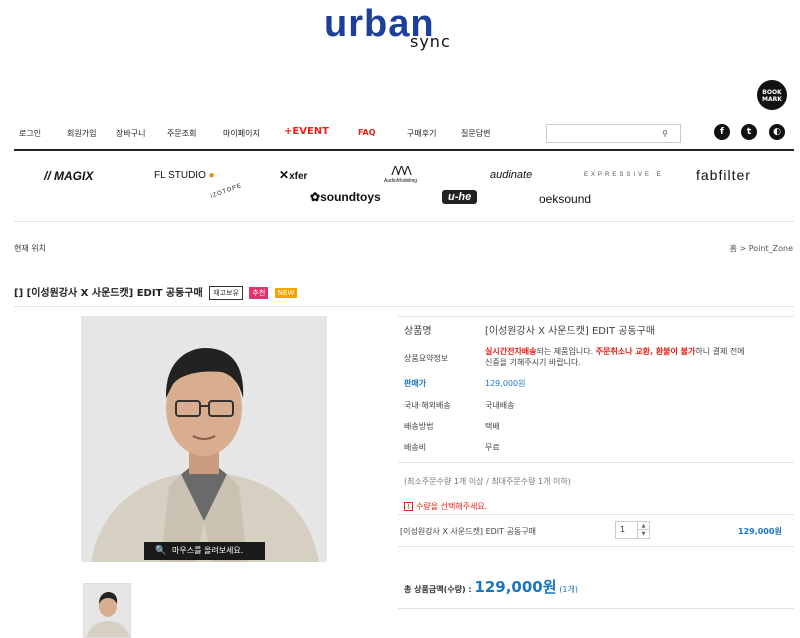 The width and height of the screenshot is (800, 638). I want to click on brand-fabfilter: fabfilter, so click(723, 175).